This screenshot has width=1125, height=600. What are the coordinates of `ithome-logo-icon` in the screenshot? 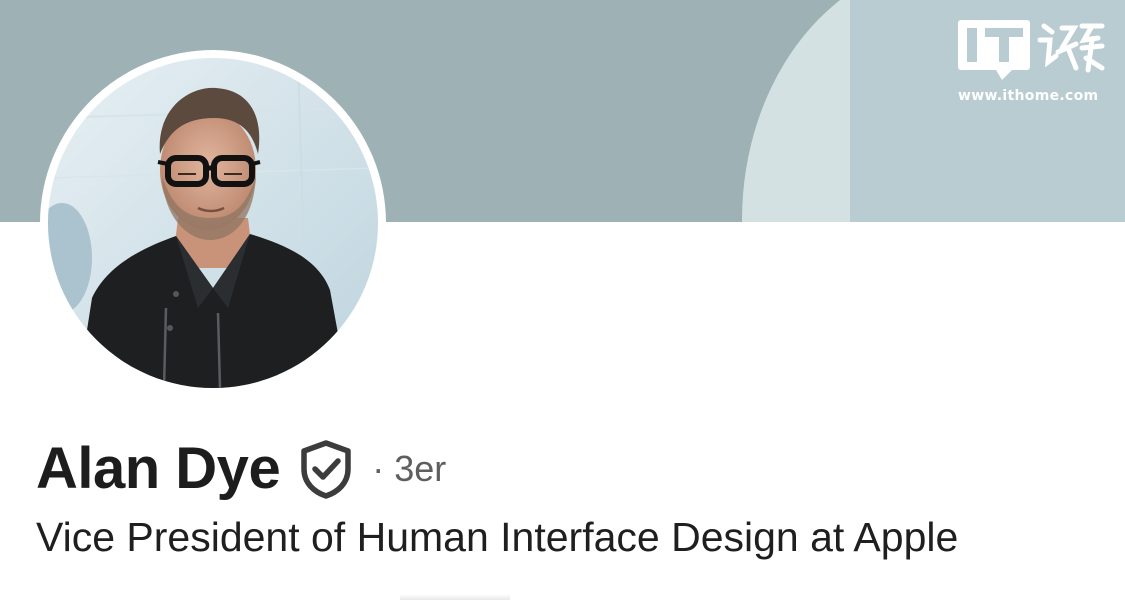 It's located at (1032, 52).